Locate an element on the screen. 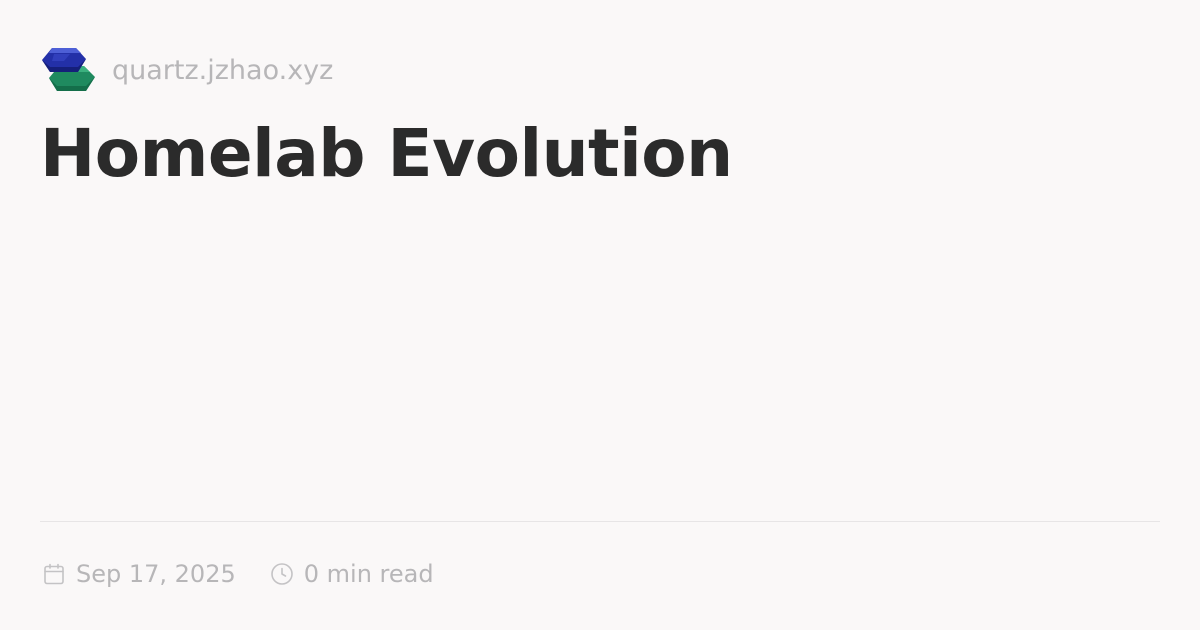  divider is located at coordinates (600, 521).